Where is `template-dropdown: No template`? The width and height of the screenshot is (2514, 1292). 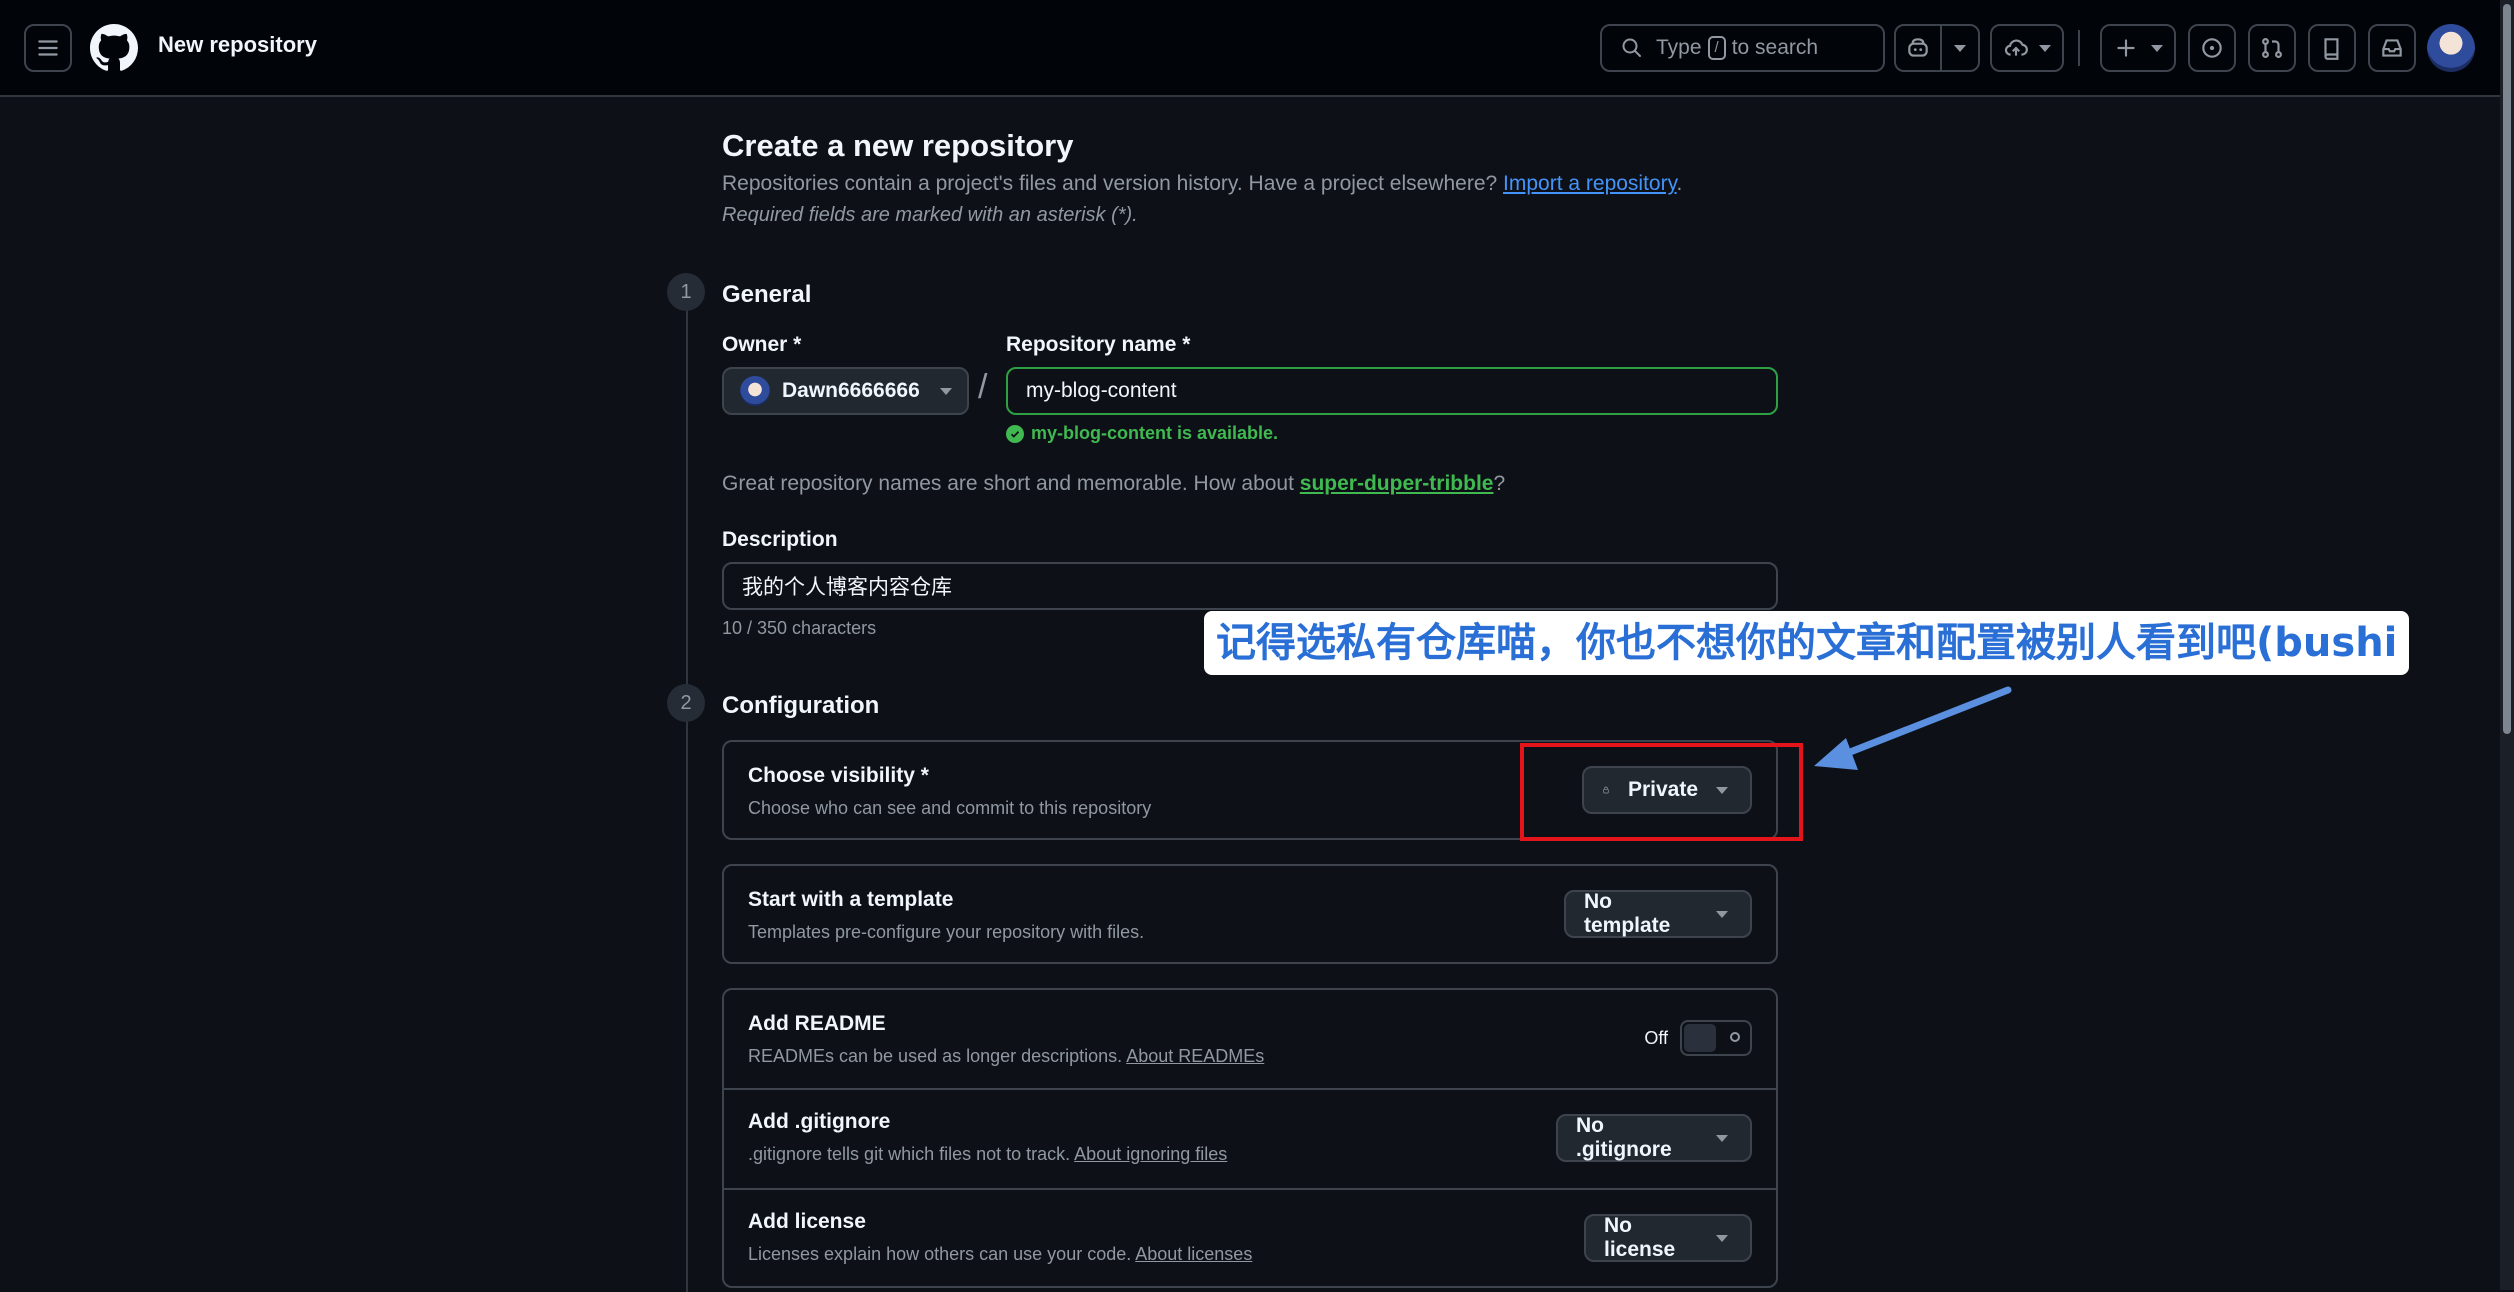
template-dropdown: No template is located at coordinates (1658, 914).